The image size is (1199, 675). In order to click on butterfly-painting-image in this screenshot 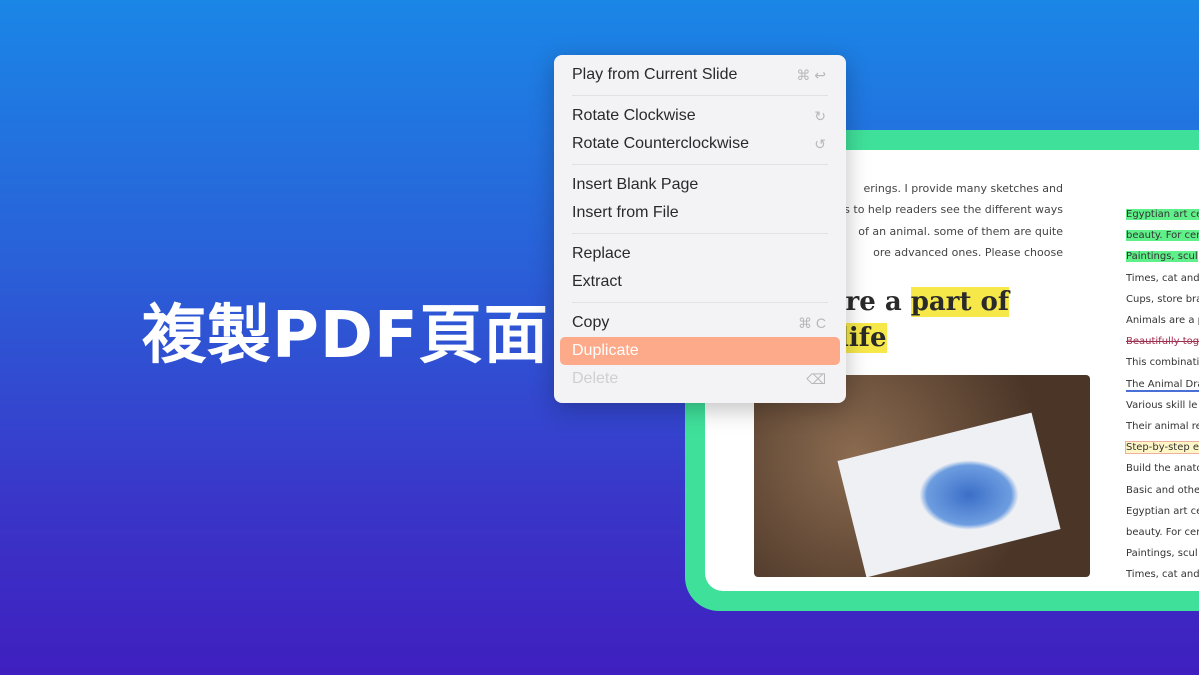, I will do `click(922, 476)`.